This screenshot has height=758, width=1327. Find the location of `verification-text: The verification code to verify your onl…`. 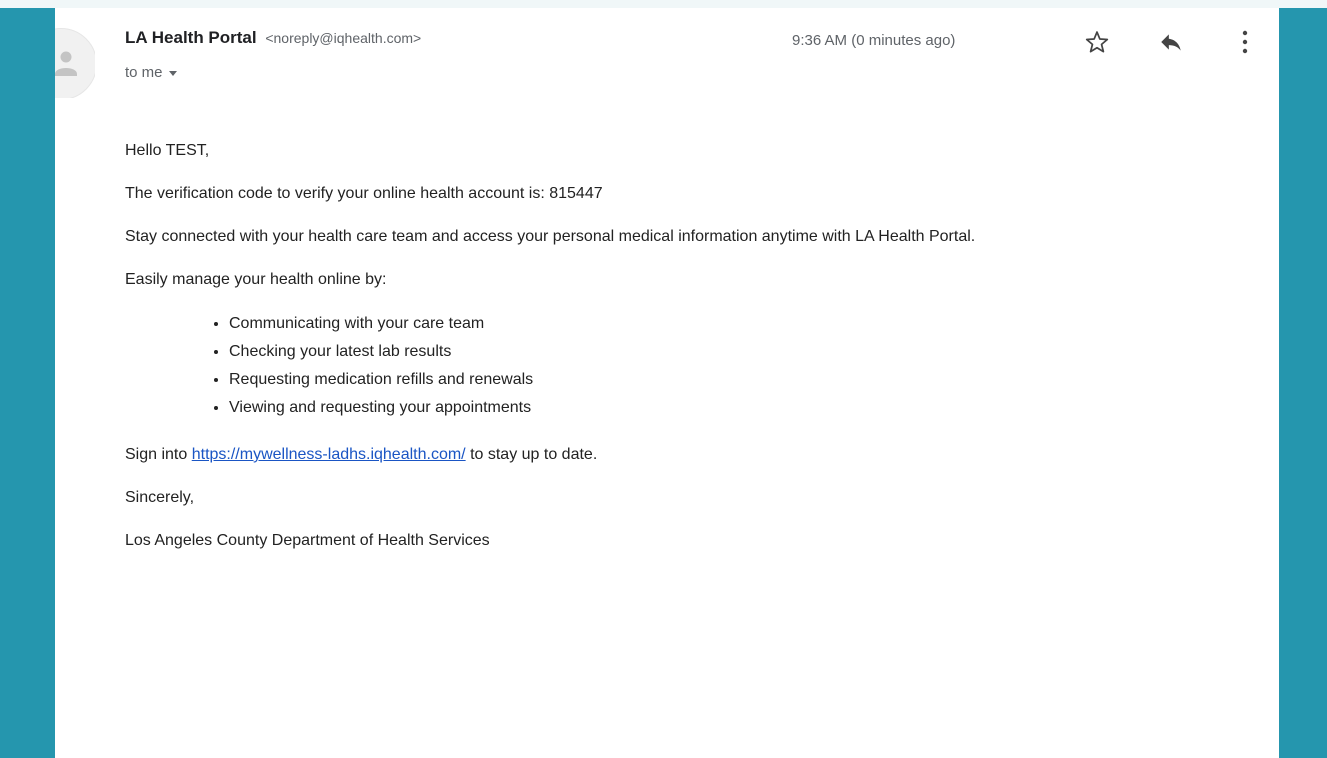

verification-text: The verification code to verify your onl… is located at coordinates (364, 193).